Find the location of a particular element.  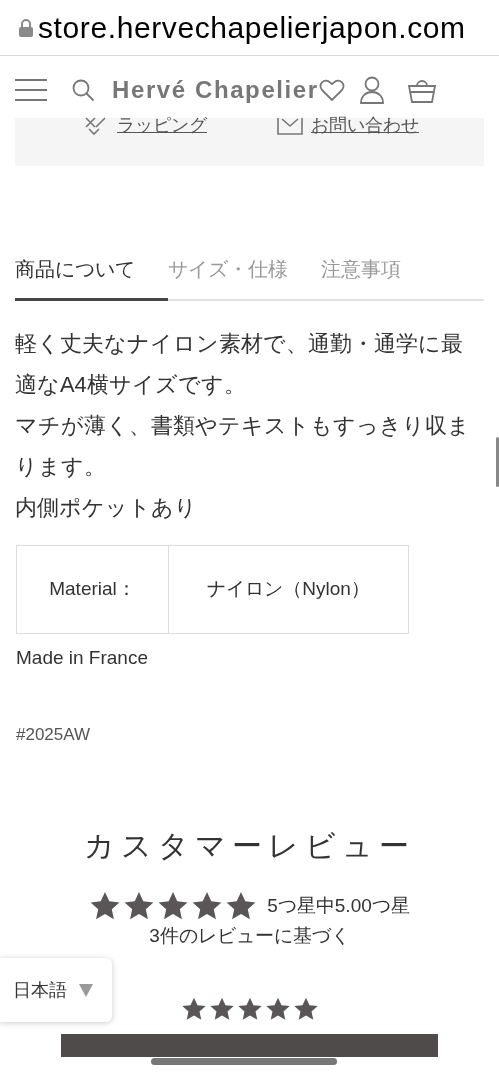

menu-icon is located at coordinates (31, 90).